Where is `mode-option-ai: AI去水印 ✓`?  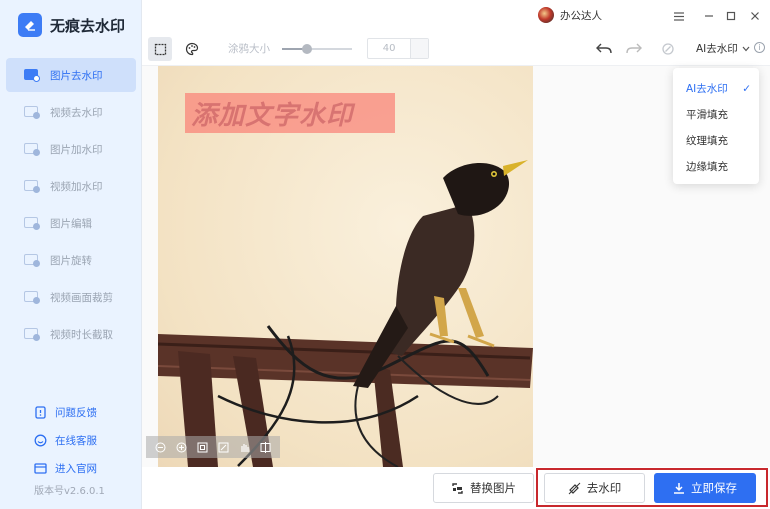 mode-option-ai: AI去水印 ✓ is located at coordinates (716, 89).